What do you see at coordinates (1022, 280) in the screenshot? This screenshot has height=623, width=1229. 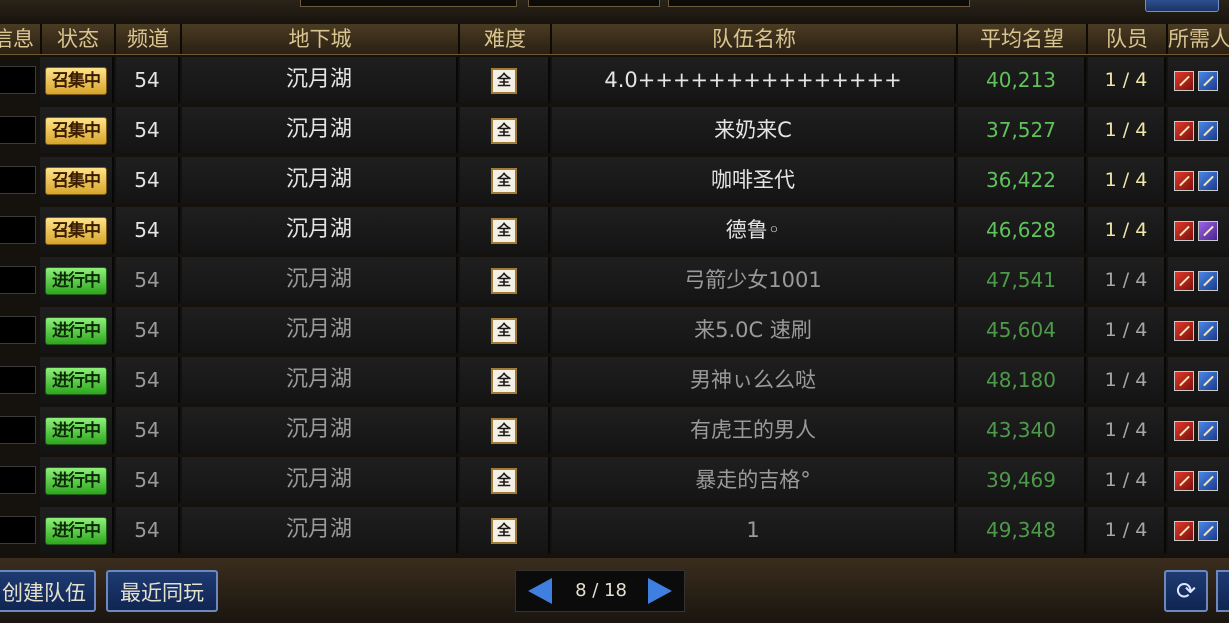 I see `avg-reputation-cell: 47,541` at bounding box center [1022, 280].